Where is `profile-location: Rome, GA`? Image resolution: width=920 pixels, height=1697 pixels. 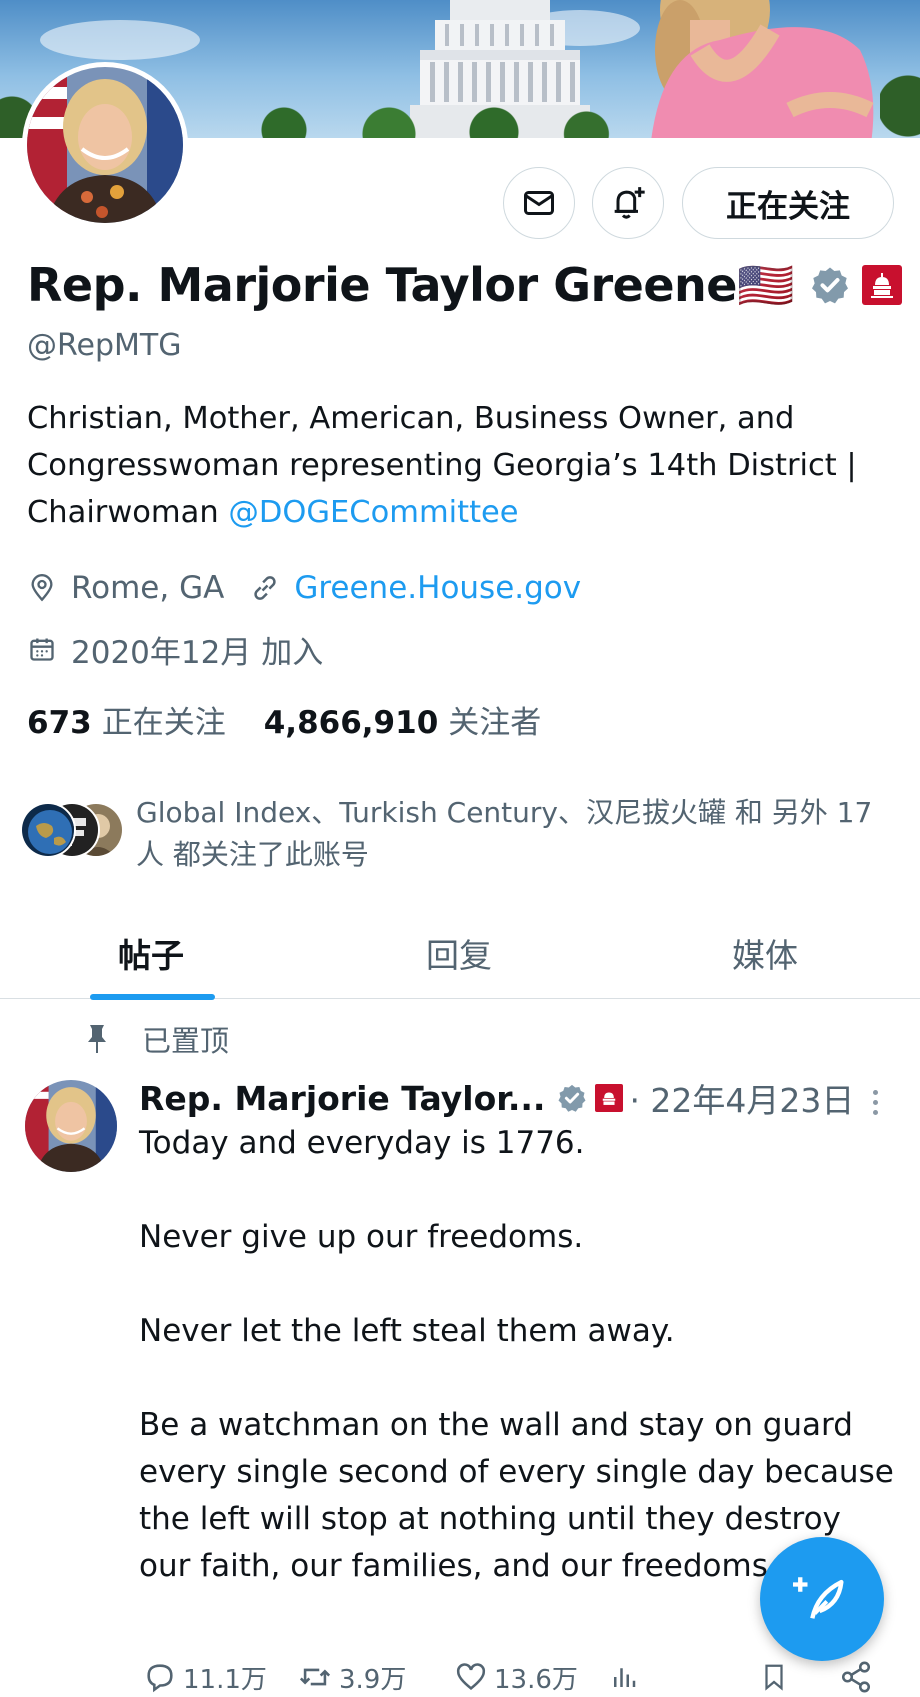
profile-location: Rome, GA is located at coordinates (148, 588).